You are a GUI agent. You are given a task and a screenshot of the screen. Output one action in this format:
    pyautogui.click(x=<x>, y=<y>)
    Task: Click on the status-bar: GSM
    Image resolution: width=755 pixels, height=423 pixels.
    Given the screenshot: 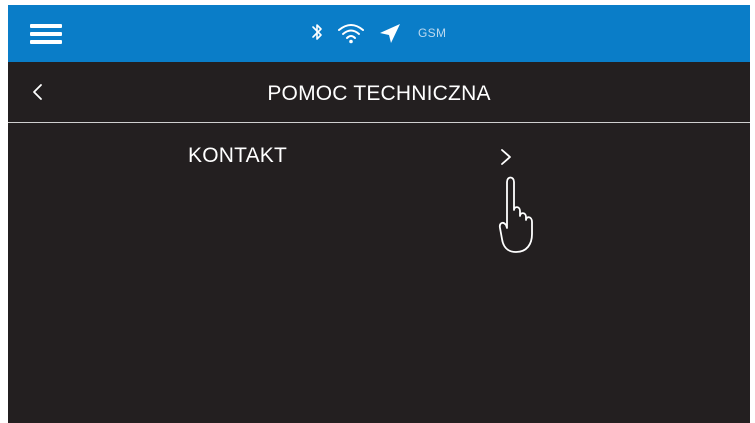 What is the action you would take?
    pyautogui.click(x=379, y=33)
    